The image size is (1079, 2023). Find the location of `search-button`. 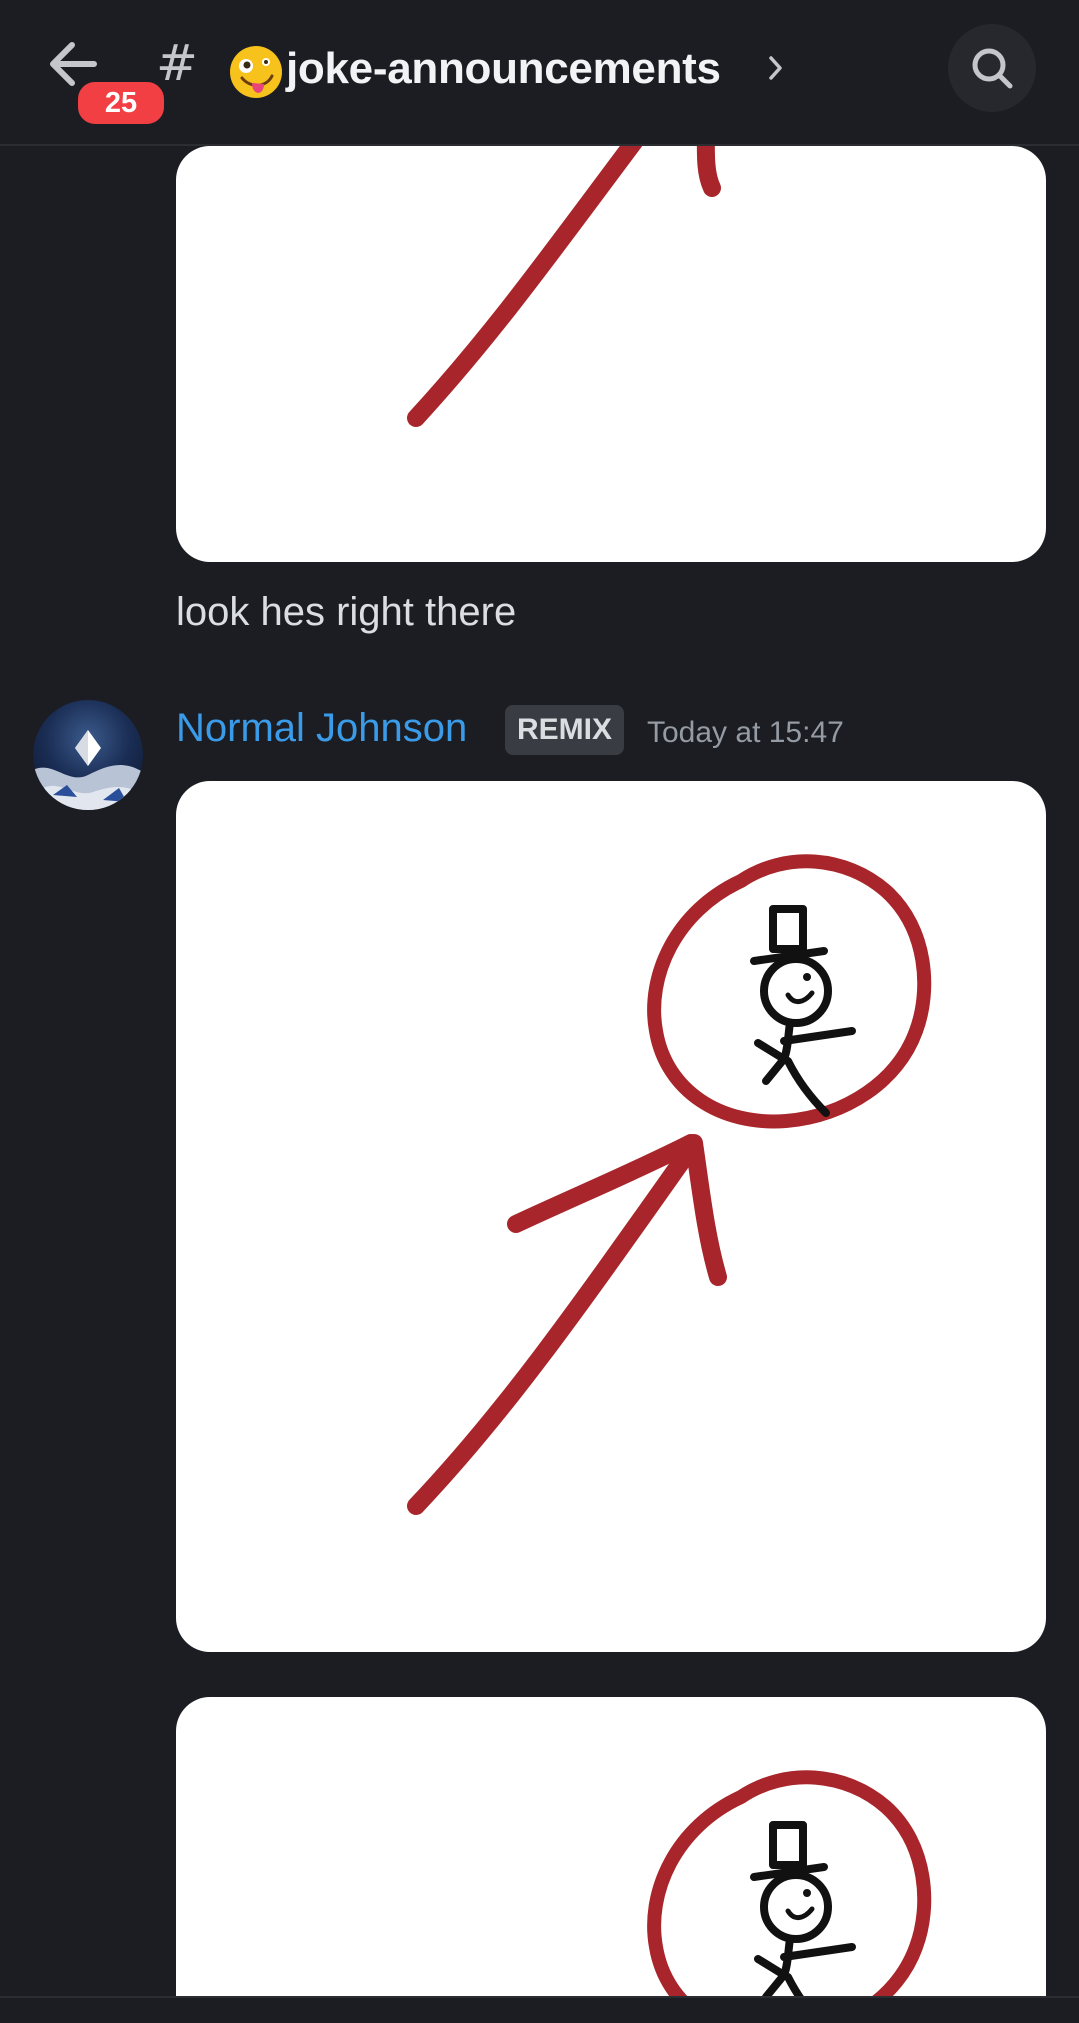

search-button is located at coordinates (992, 68).